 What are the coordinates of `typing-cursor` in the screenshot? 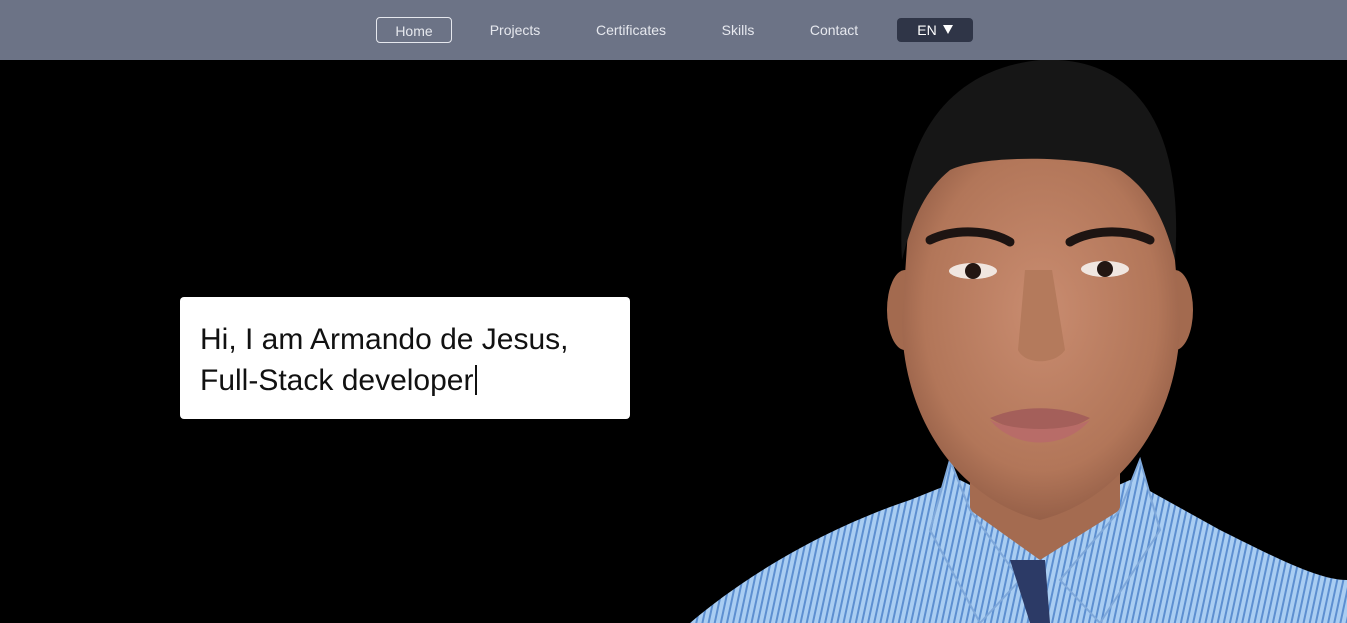 It's located at (476, 380).